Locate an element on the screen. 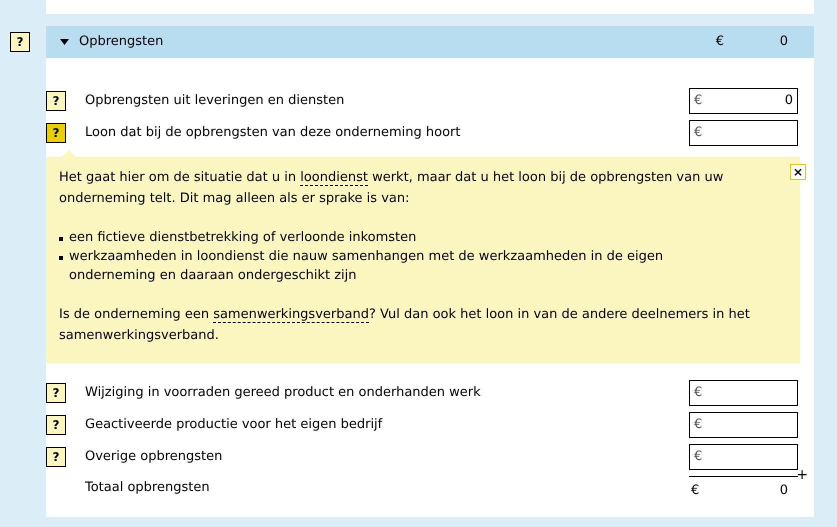 This screenshot has height=527, width=837. total-label: Totaal opbrengsten is located at coordinates (147, 488).